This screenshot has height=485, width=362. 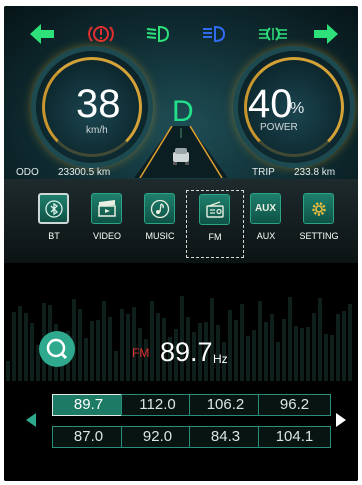 I want to click on setting-label: SETTING, so click(x=319, y=236).